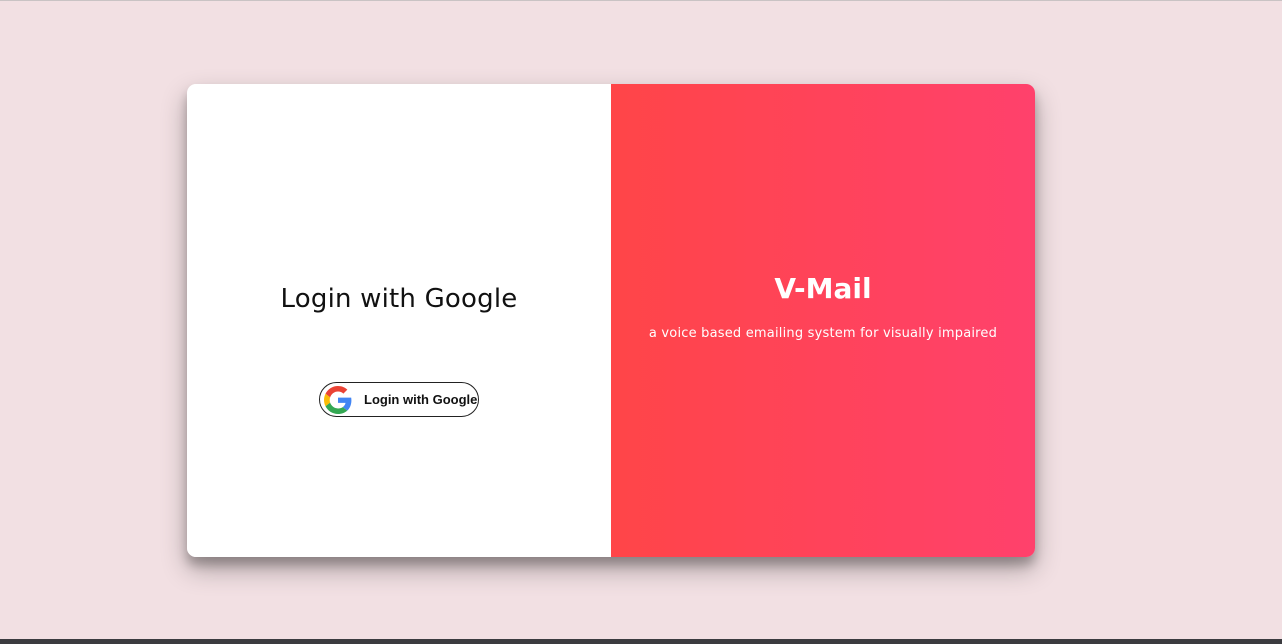  What do you see at coordinates (641, 641) in the screenshot?
I see `taskbar-strip` at bounding box center [641, 641].